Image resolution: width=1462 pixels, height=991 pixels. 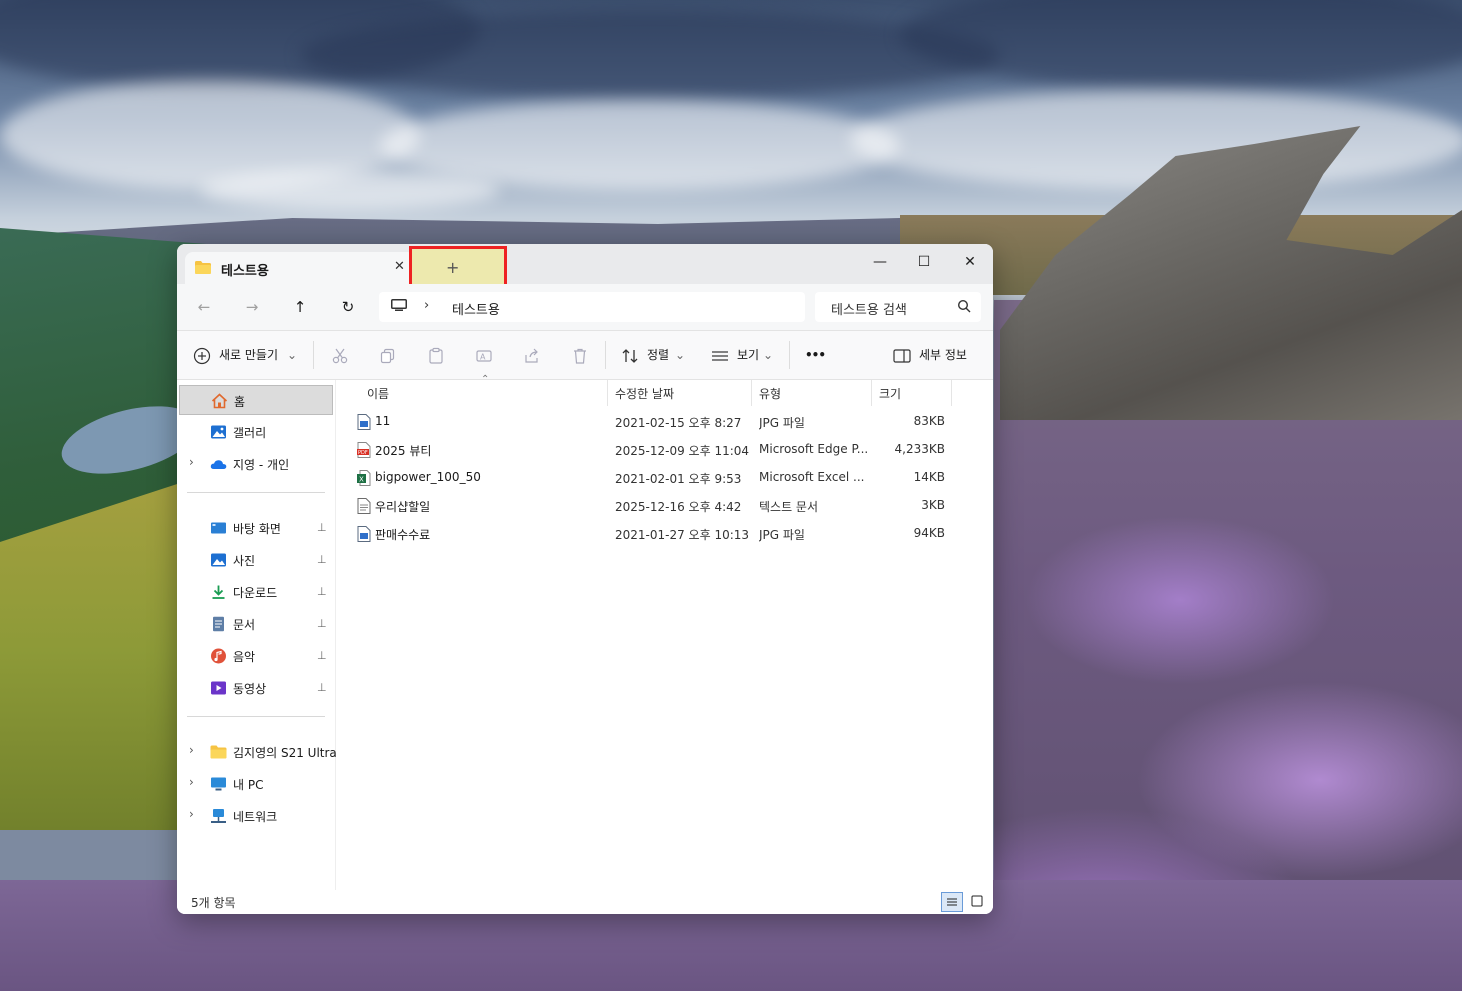 I want to click on sidebar-item-label: 내 PC, so click(x=248, y=785).